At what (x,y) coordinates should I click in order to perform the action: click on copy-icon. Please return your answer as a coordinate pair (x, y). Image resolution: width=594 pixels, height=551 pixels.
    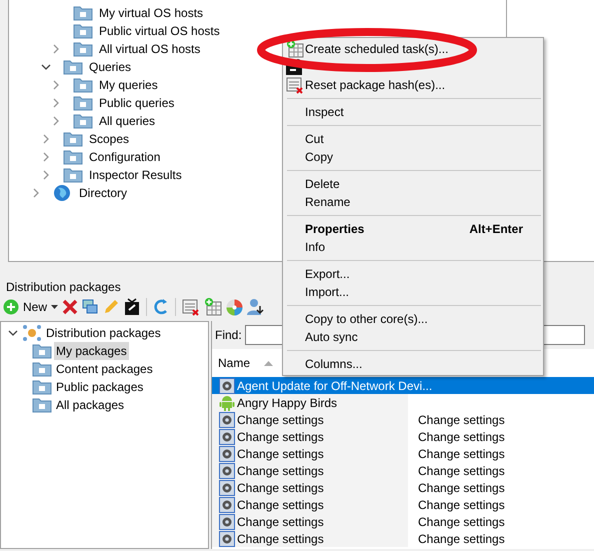
    Looking at the image, I should click on (90, 307).